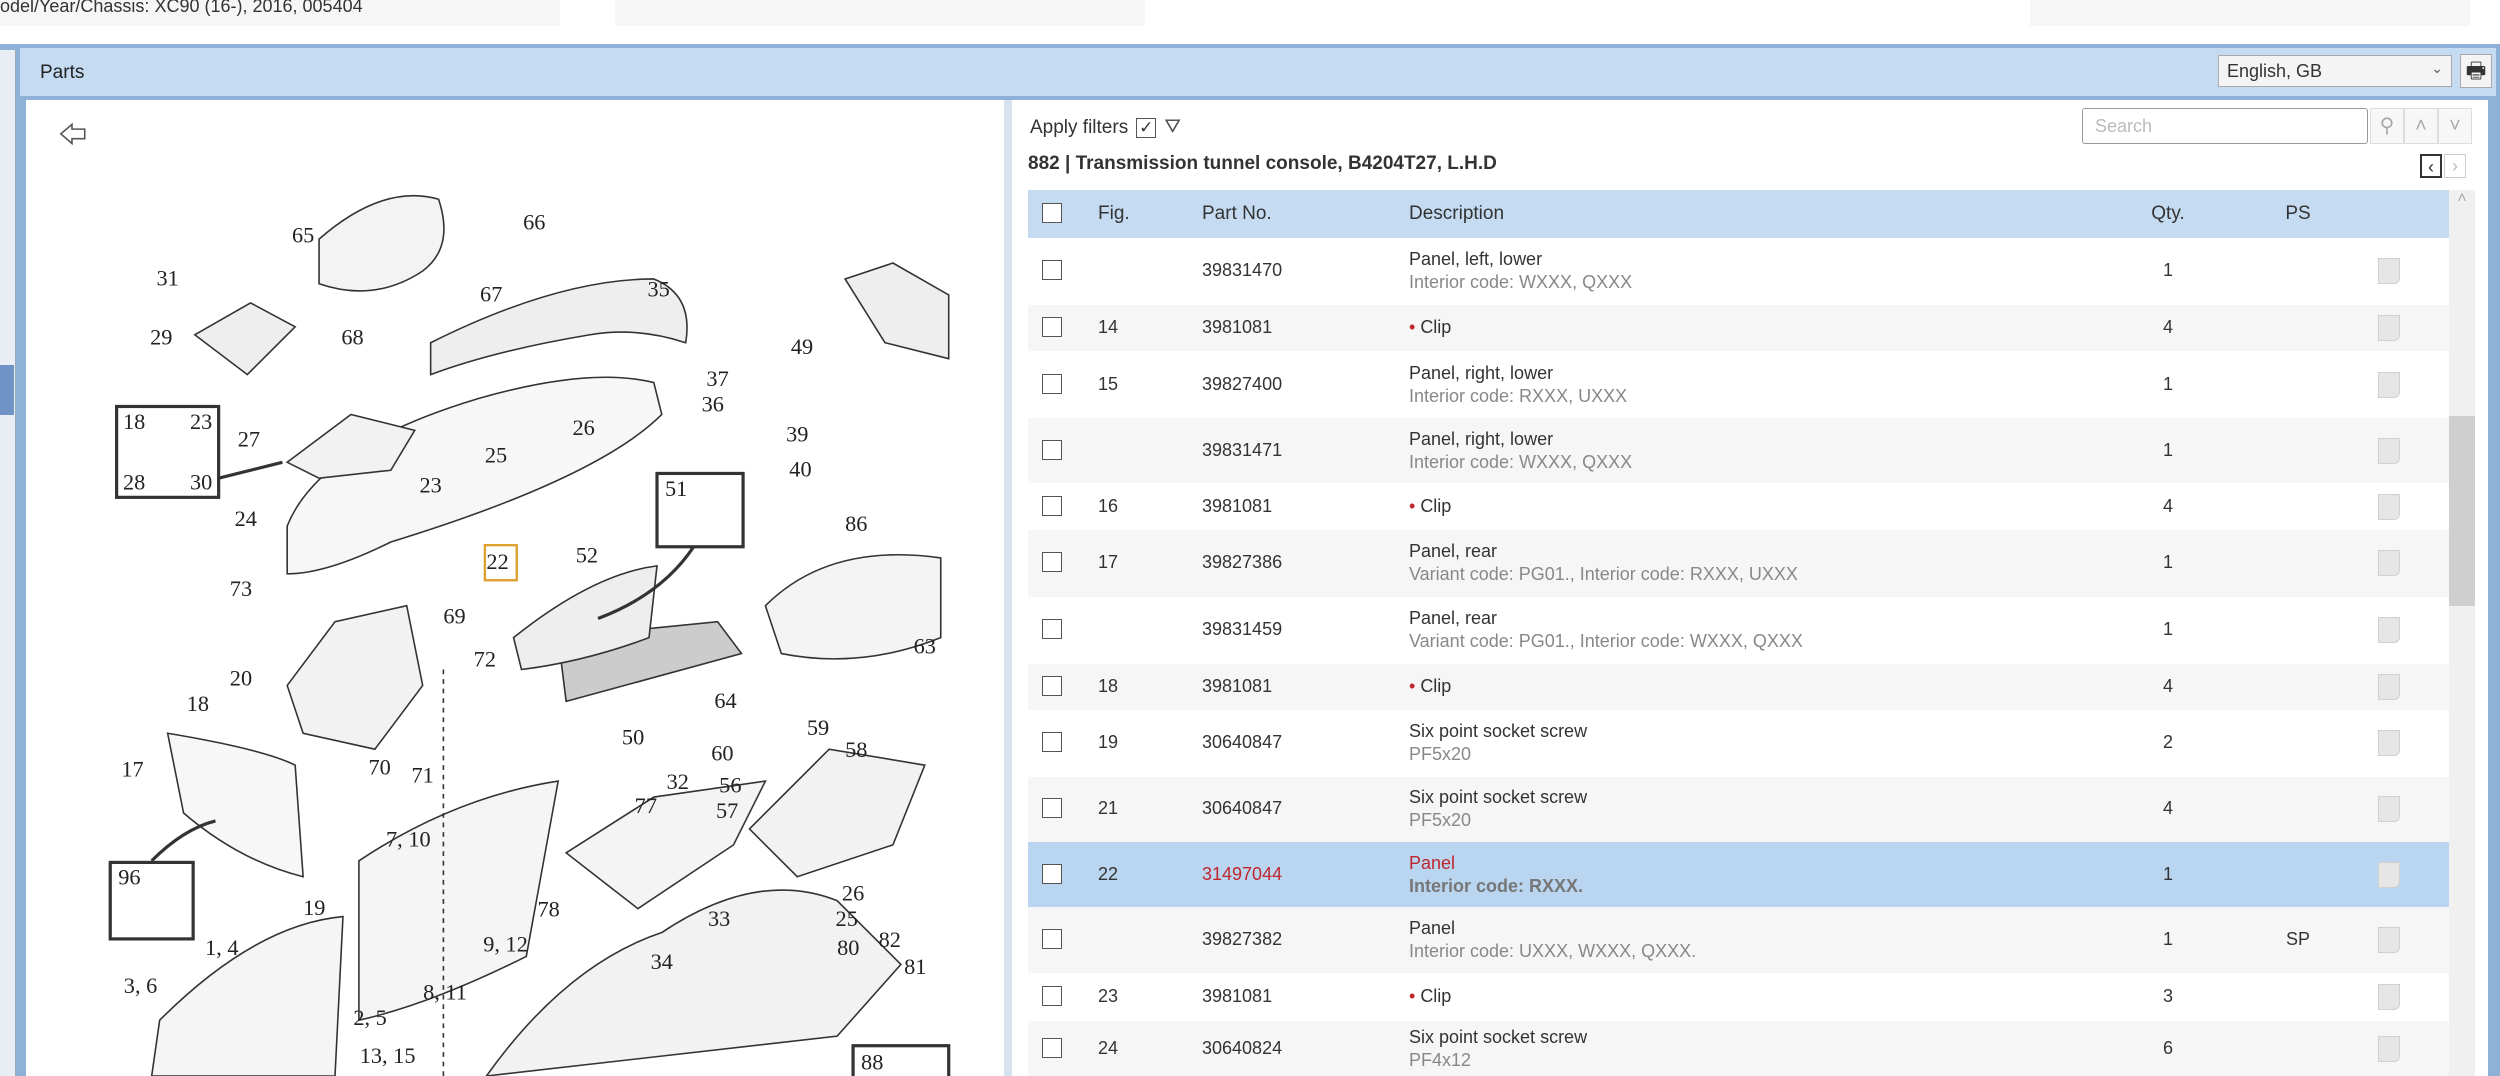 This screenshot has width=2500, height=1076. What do you see at coordinates (2455, 166) in the screenshot?
I see `next-page-button: ›` at bounding box center [2455, 166].